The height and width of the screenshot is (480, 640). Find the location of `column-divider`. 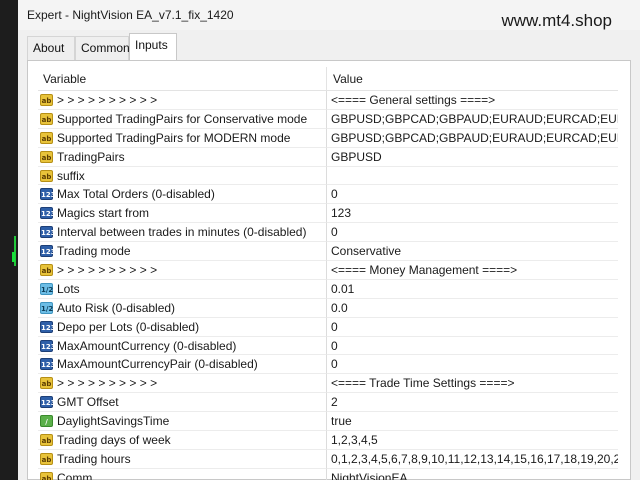

column-divider is located at coordinates (326, 79).